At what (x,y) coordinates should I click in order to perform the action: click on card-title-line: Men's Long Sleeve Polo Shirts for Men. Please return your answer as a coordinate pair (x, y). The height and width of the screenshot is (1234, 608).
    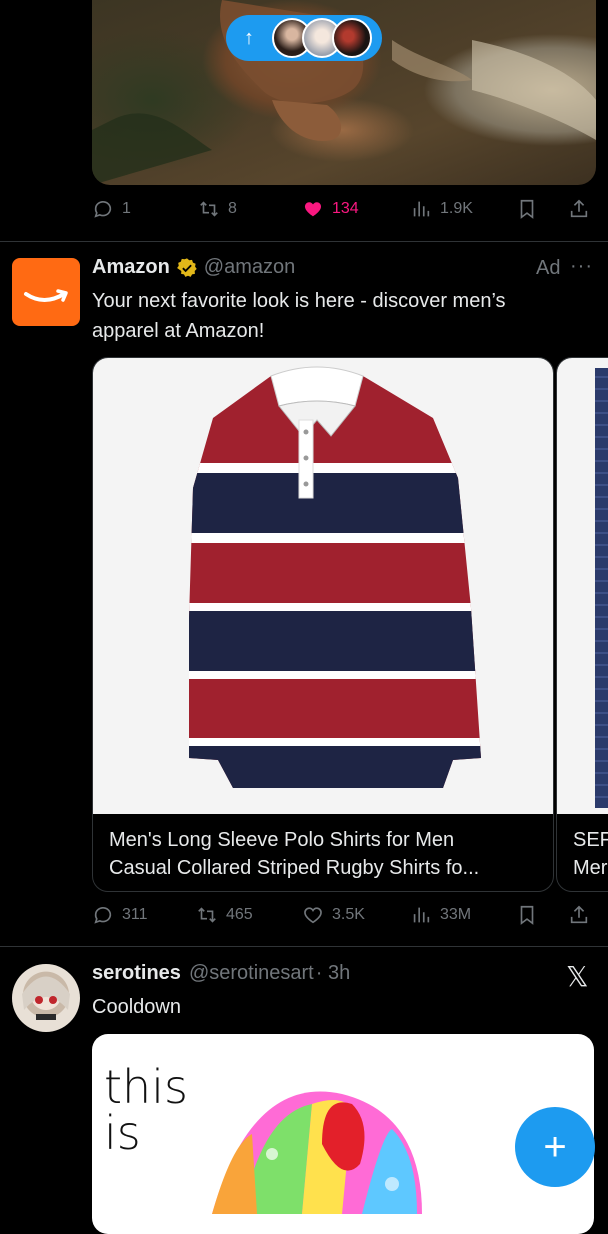
    Looking at the image, I should click on (282, 840).